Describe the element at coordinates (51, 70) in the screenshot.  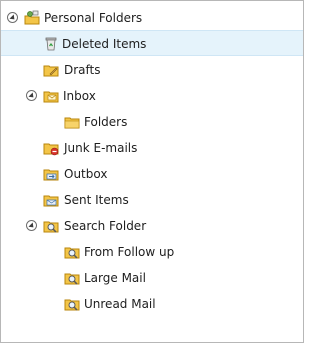
I see `drafts-folder-icon` at that location.